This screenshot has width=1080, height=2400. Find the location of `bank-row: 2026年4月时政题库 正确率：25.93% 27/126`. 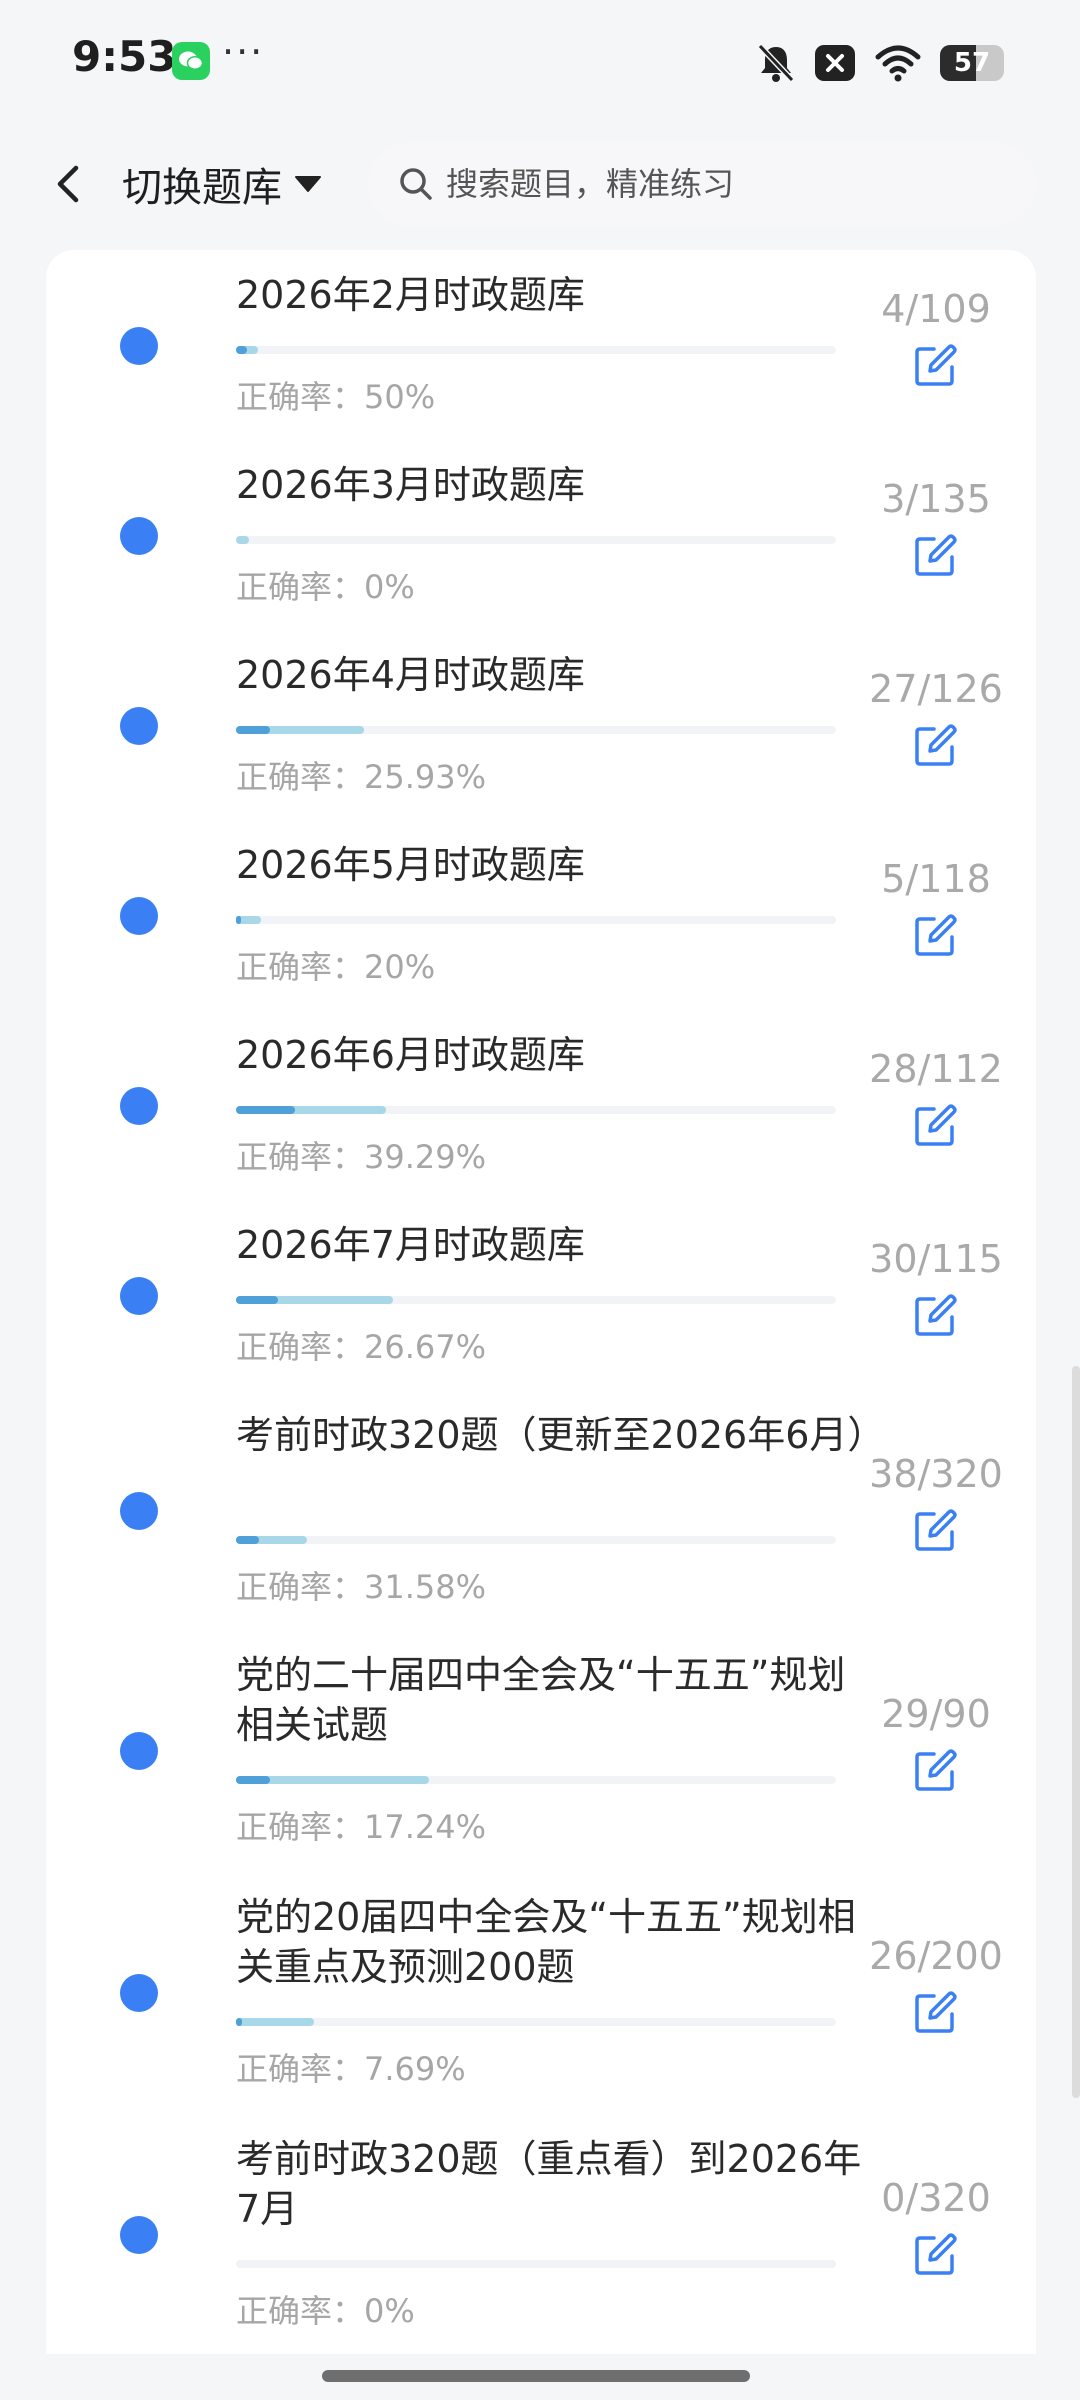

bank-row: 2026年4月时政题库 正确率：25.93% 27/126 is located at coordinates (541, 726).